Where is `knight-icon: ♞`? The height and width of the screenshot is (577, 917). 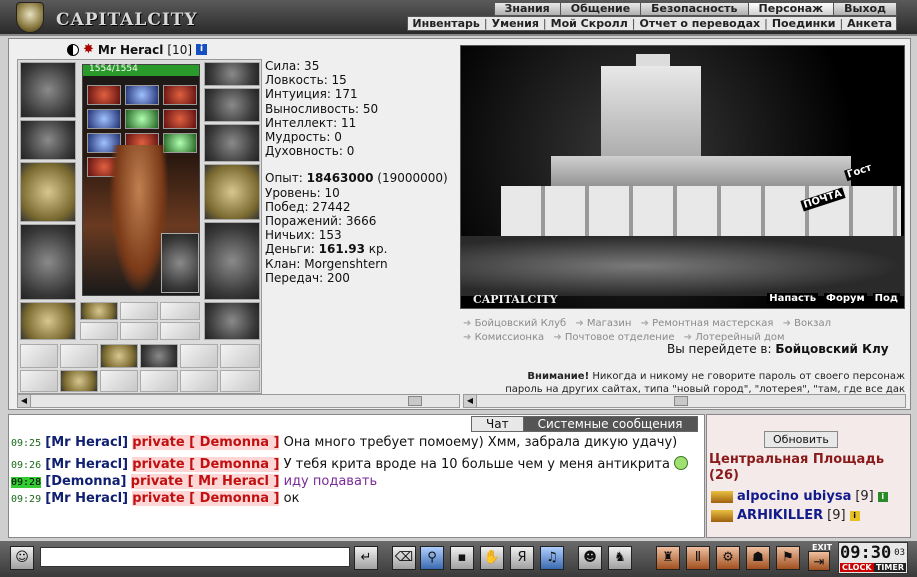 knight-icon: ♞ is located at coordinates (620, 558).